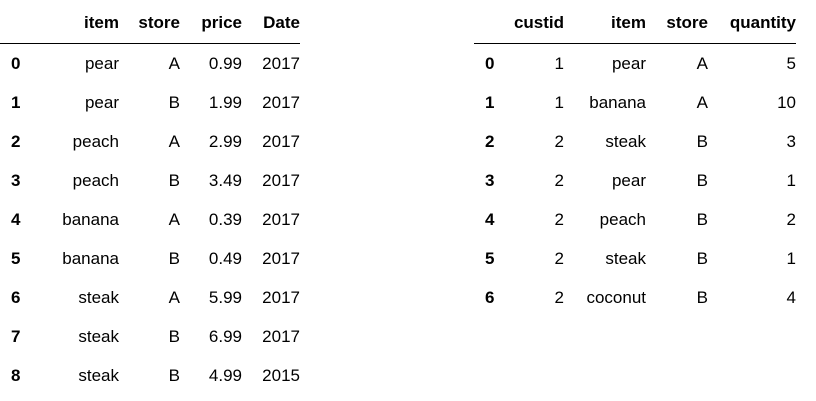  I want to click on table-row: 5 2 steak B 1, so click(635, 258).